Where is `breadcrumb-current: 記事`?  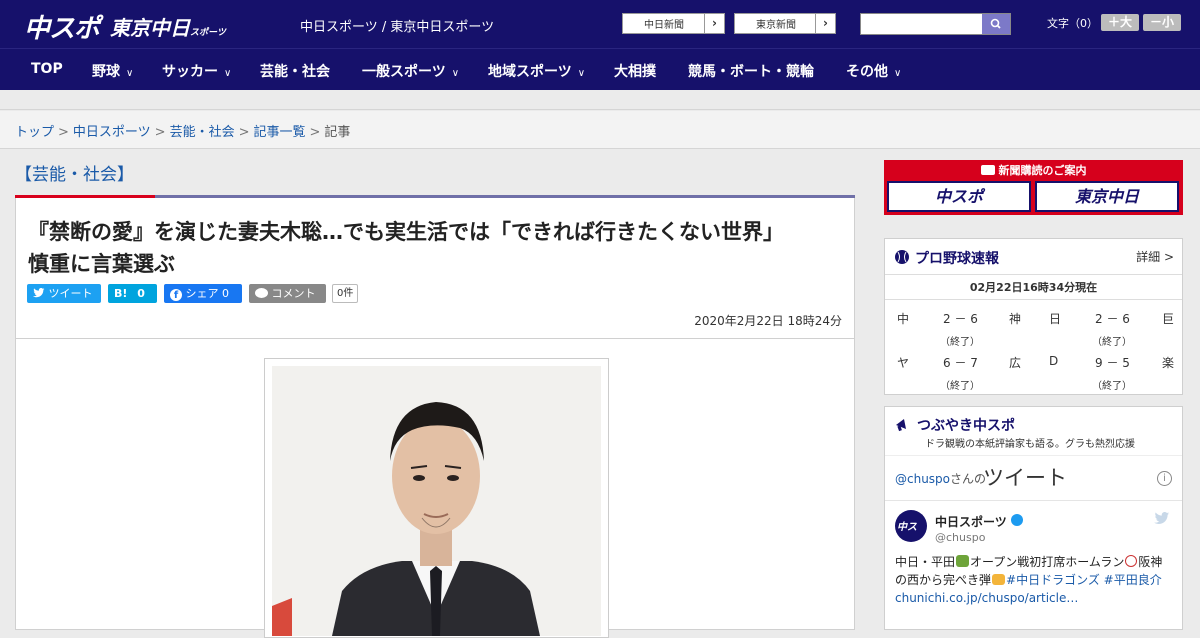
breadcrumb-current: 記事 is located at coordinates (337, 132).